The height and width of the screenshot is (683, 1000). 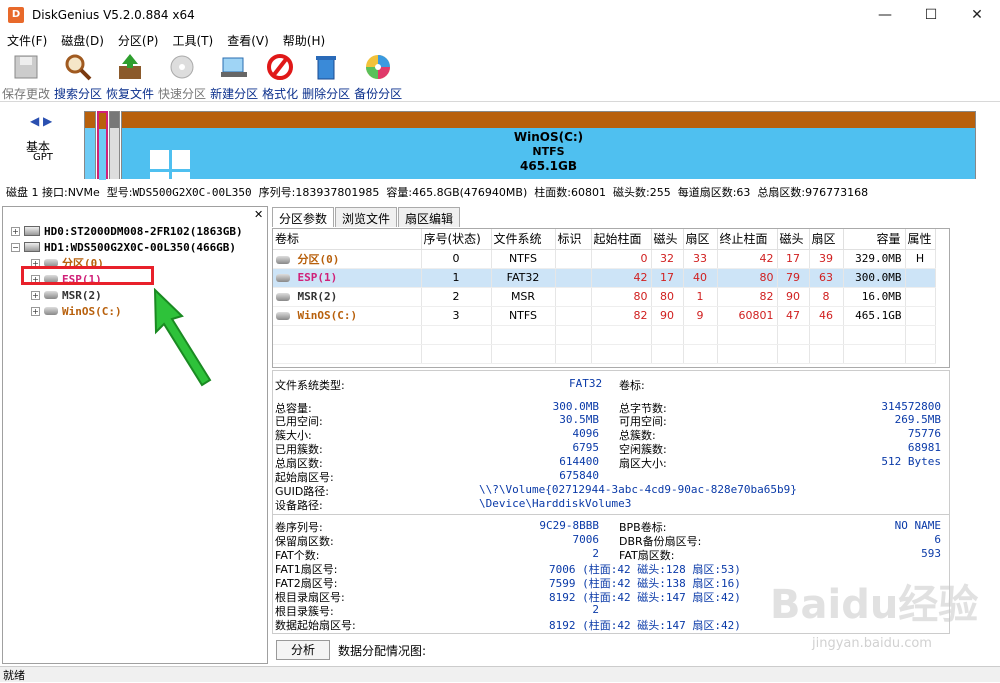 What do you see at coordinates (280, 67) in the screenshot?
I see `format-icon` at bounding box center [280, 67].